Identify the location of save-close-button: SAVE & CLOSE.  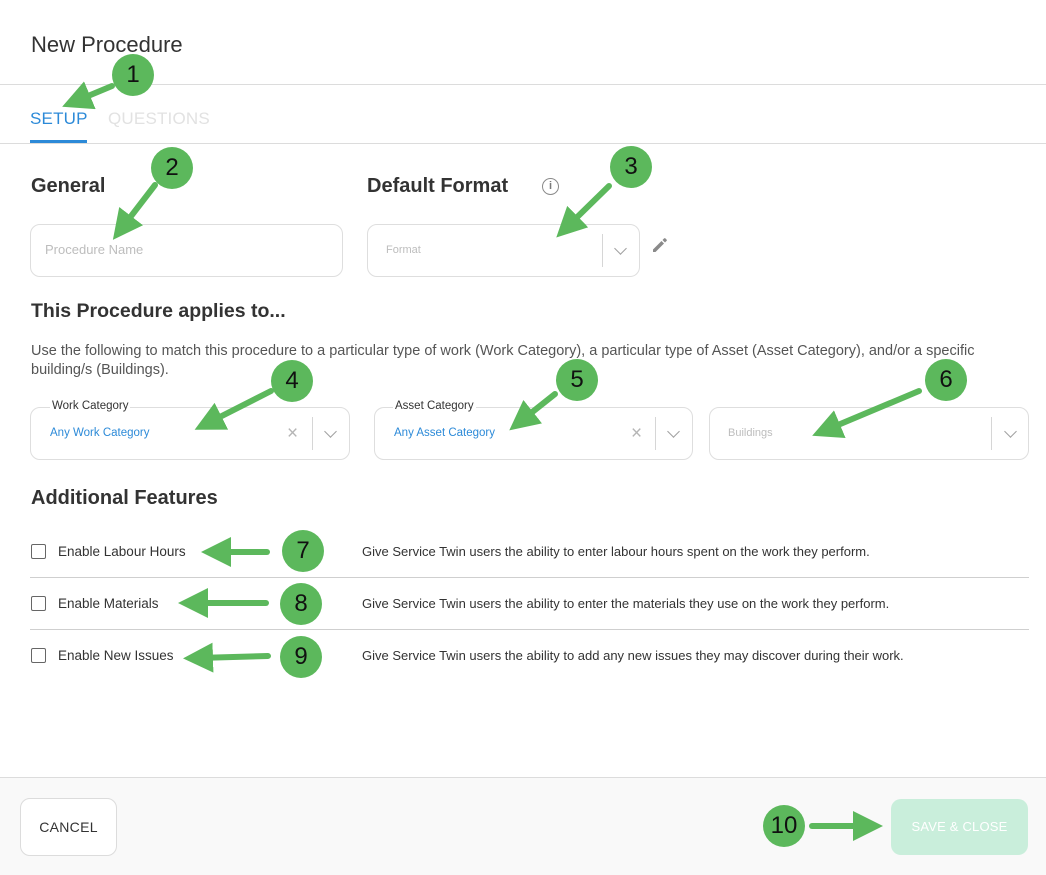
(959, 827).